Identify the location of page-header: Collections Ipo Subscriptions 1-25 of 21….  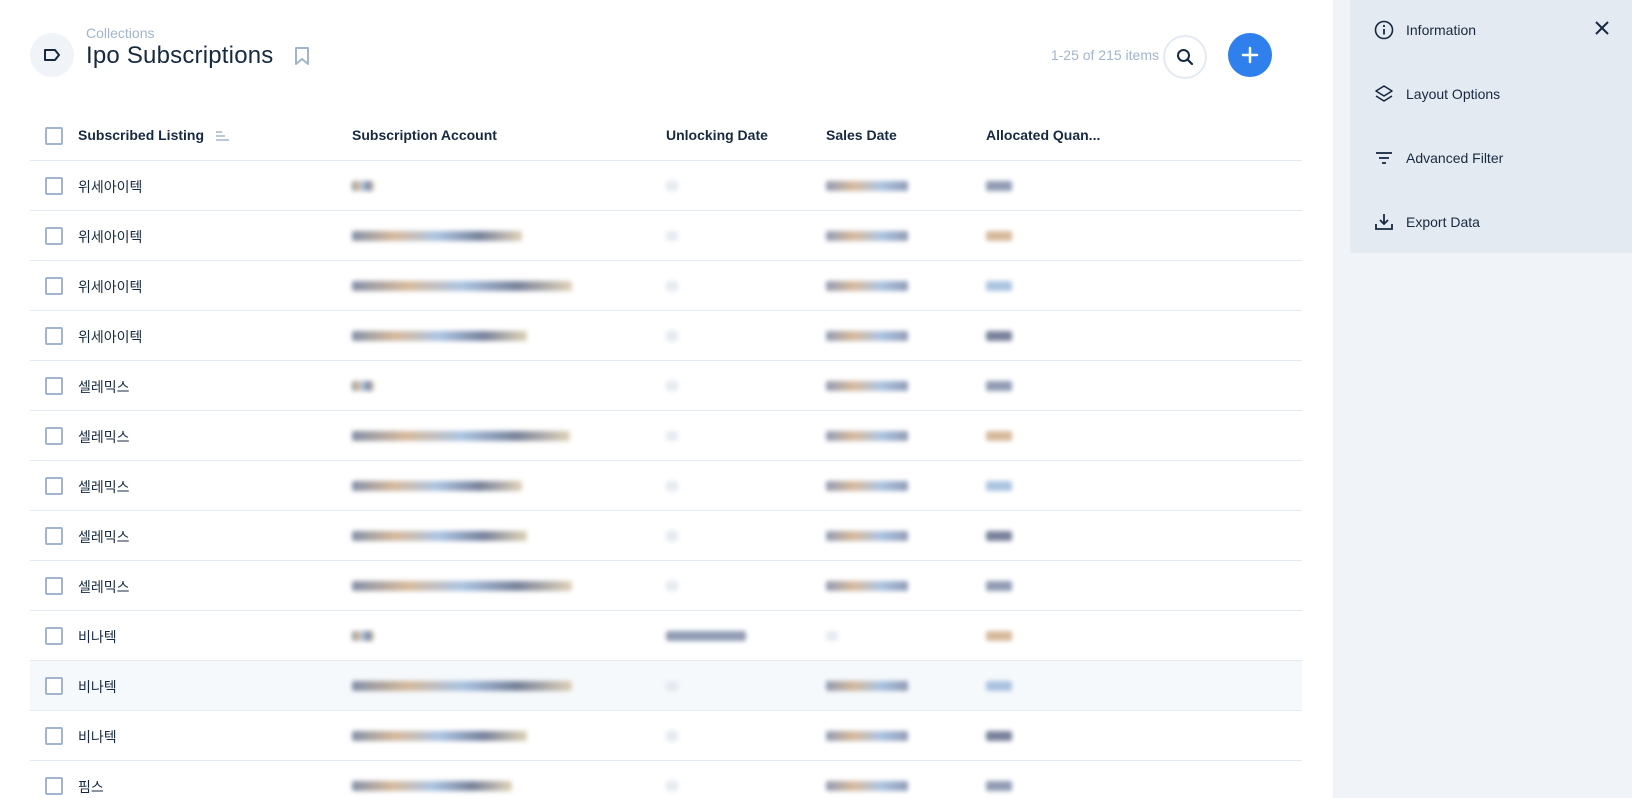
(666, 54).